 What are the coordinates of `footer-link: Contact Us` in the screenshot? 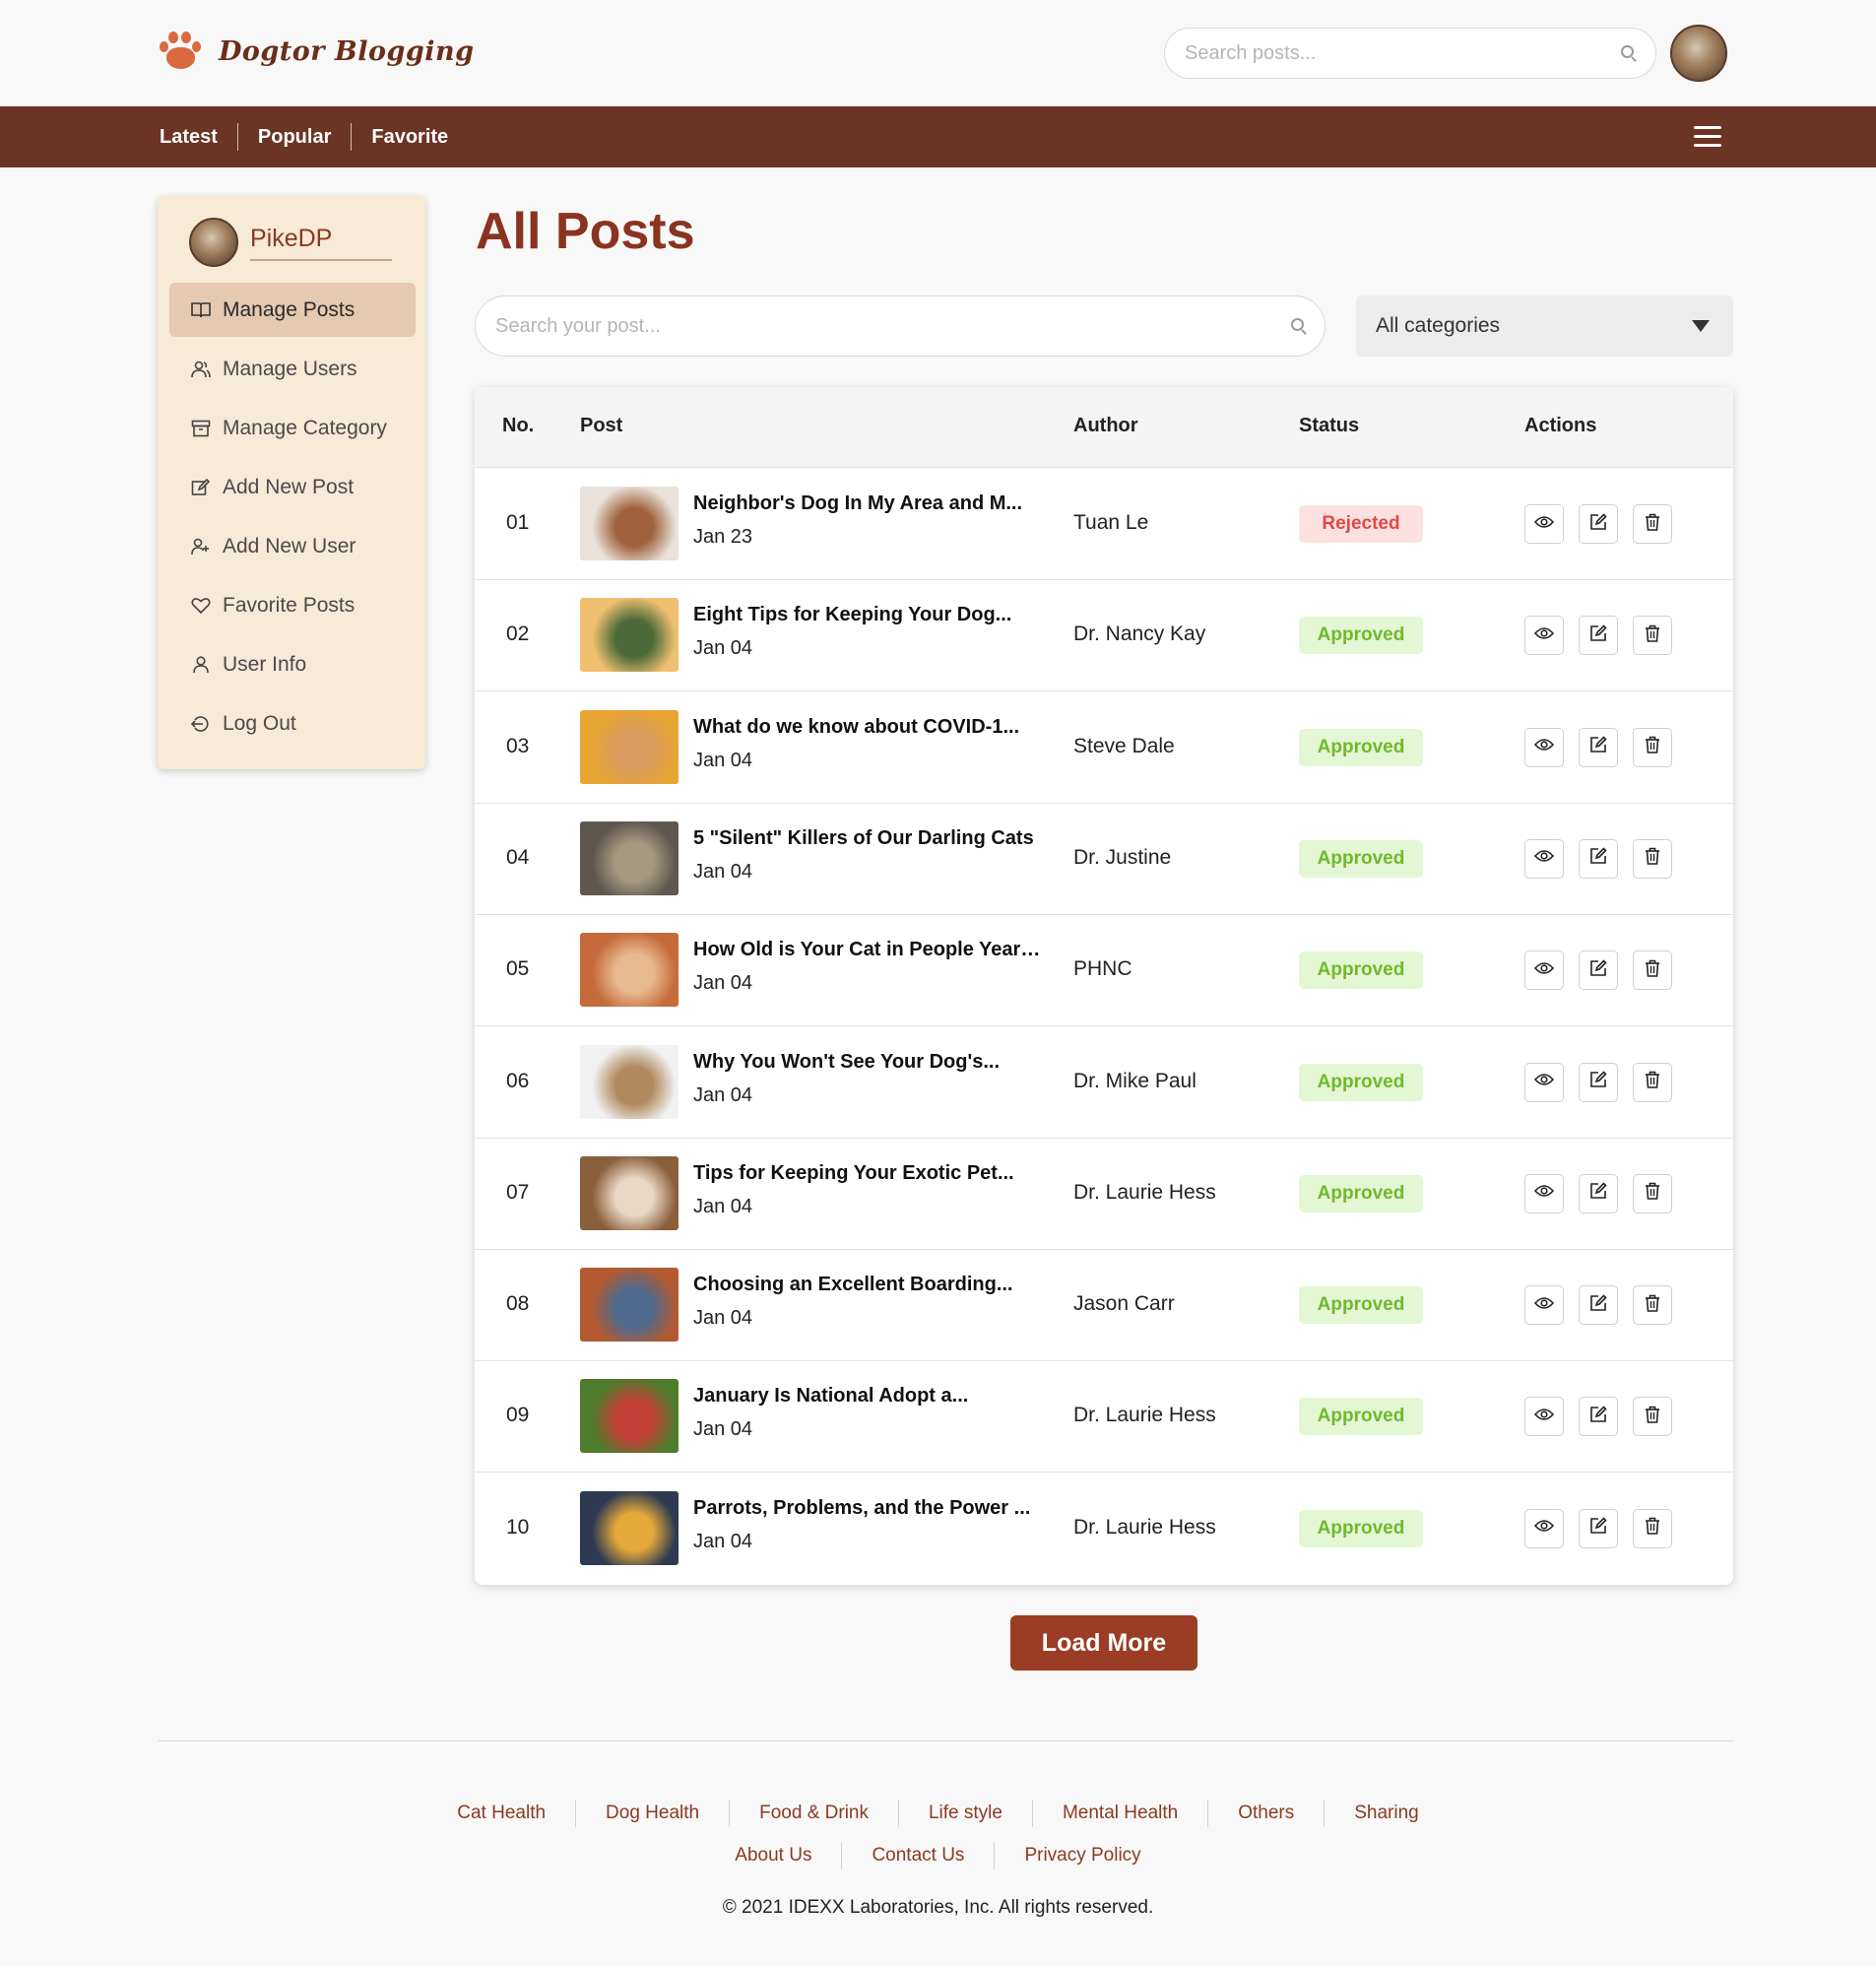 It's located at (918, 1855).